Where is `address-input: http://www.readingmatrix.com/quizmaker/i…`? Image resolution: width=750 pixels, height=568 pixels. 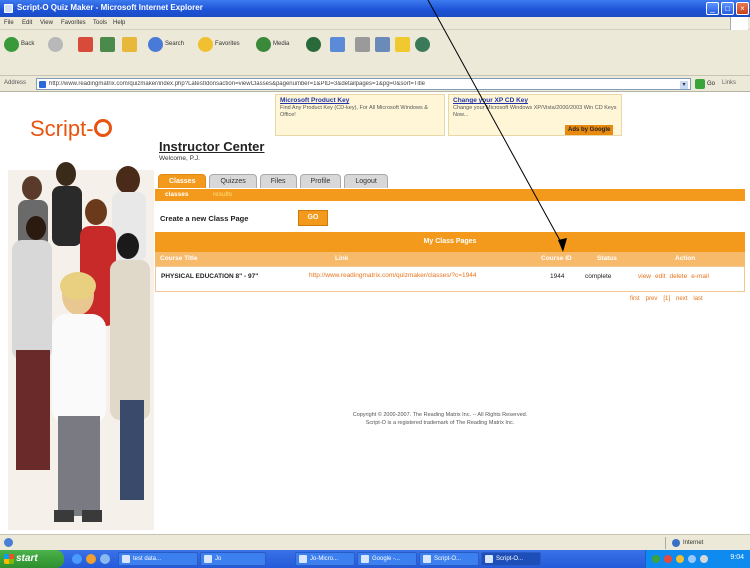 address-input: http://www.readingmatrix.com/quizmaker/i… is located at coordinates (363, 84).